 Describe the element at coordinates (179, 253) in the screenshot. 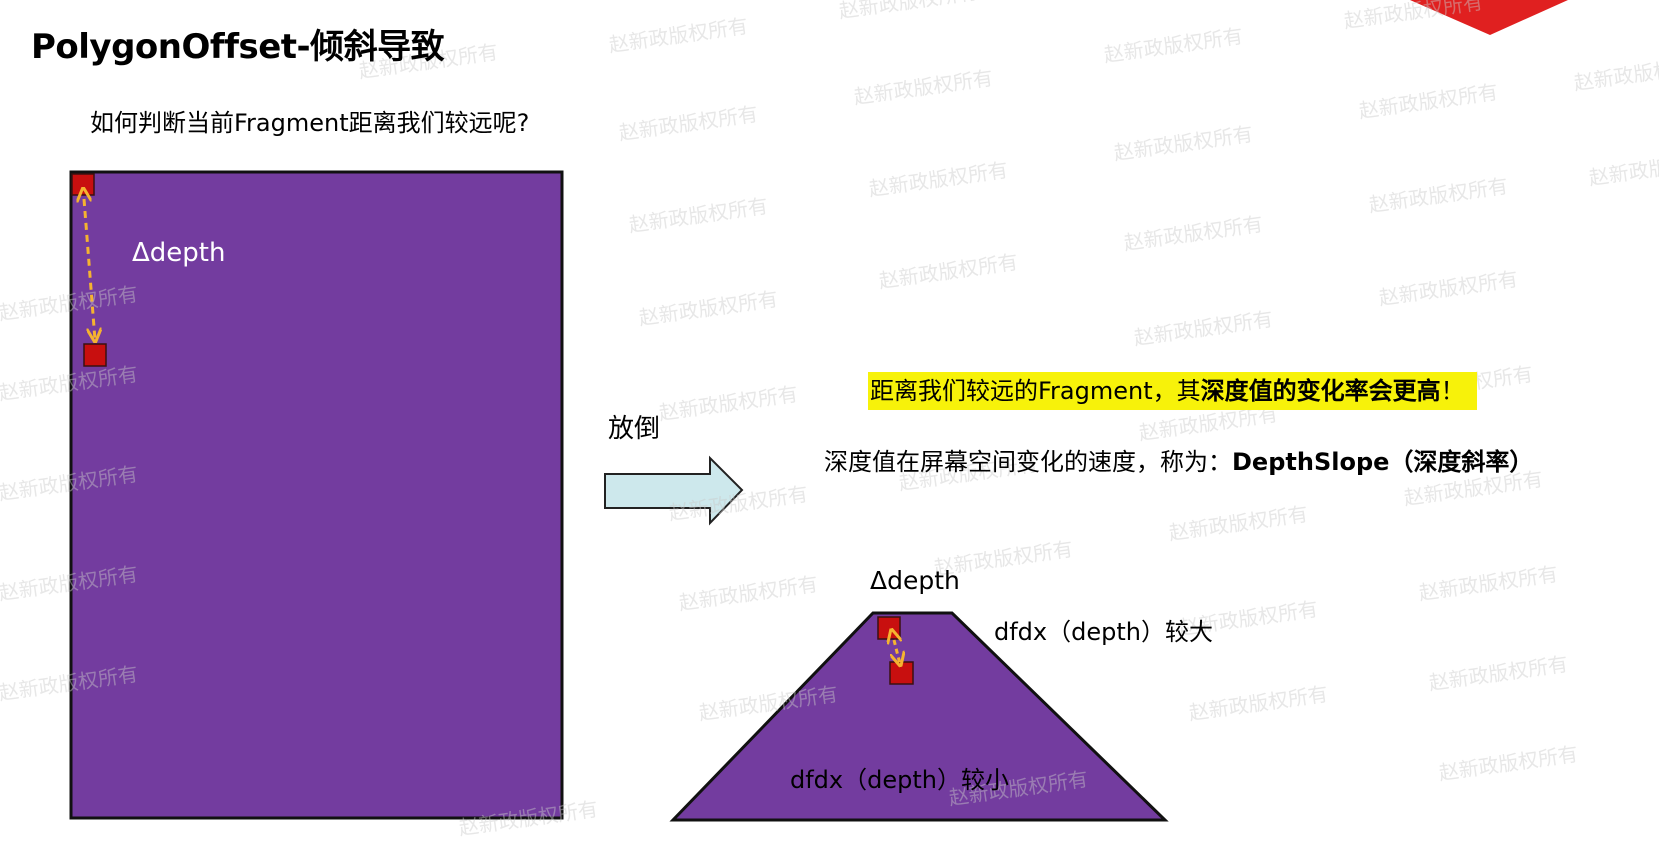

I see `rect-delta-label: Δdepth` at that location.